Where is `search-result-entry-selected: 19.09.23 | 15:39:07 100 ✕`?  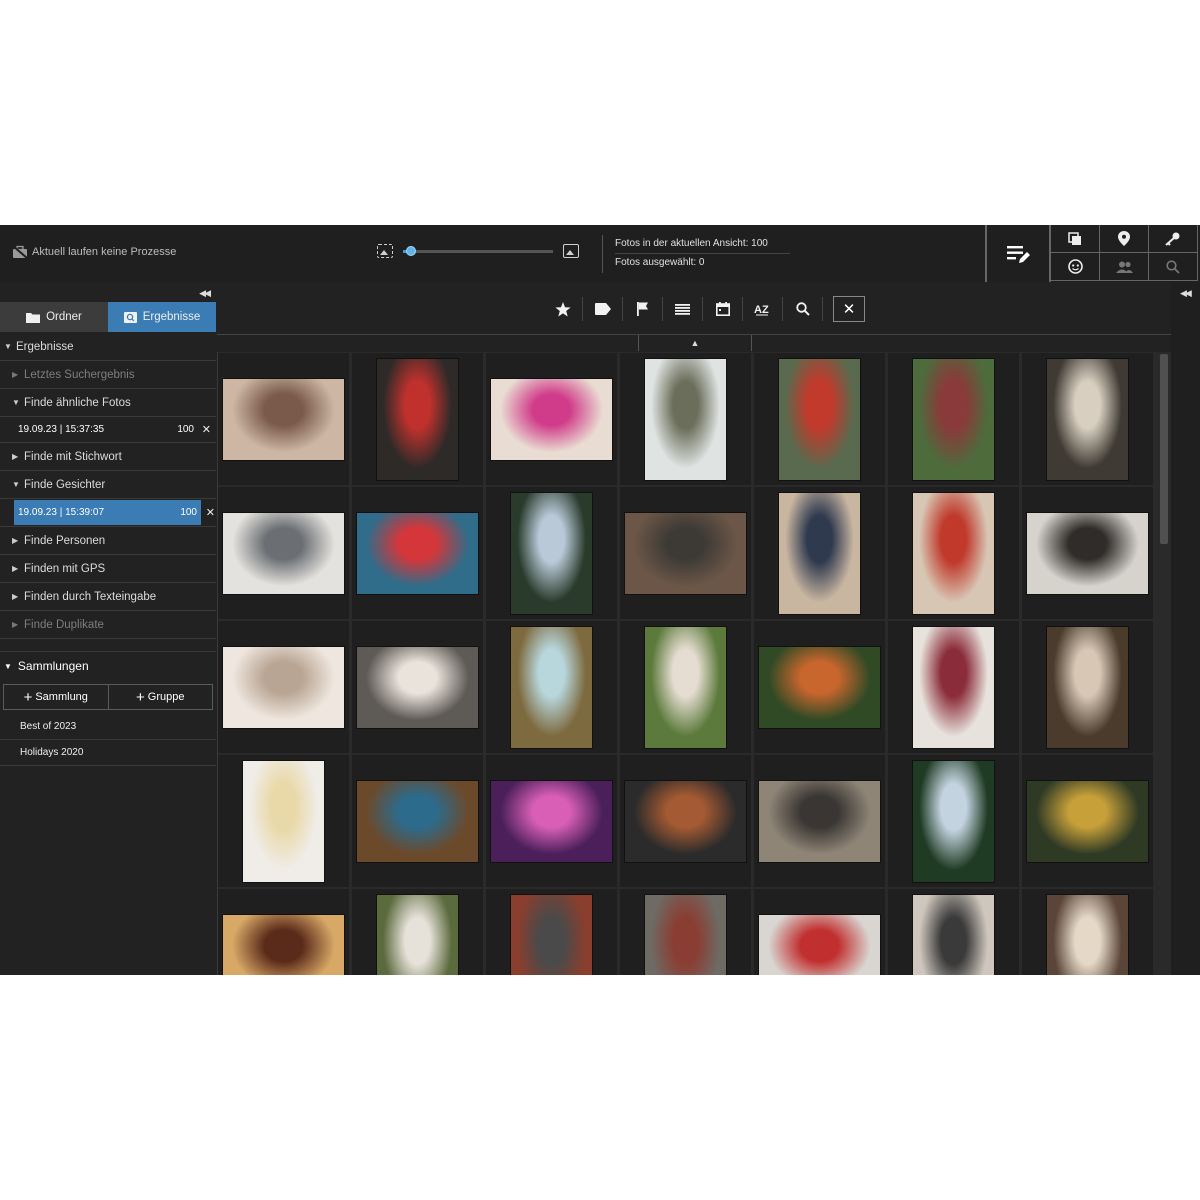
search-result-entry-selected: 19.09.23 | 15:39:07 100 ✕ is located at coordinates (114, 512).